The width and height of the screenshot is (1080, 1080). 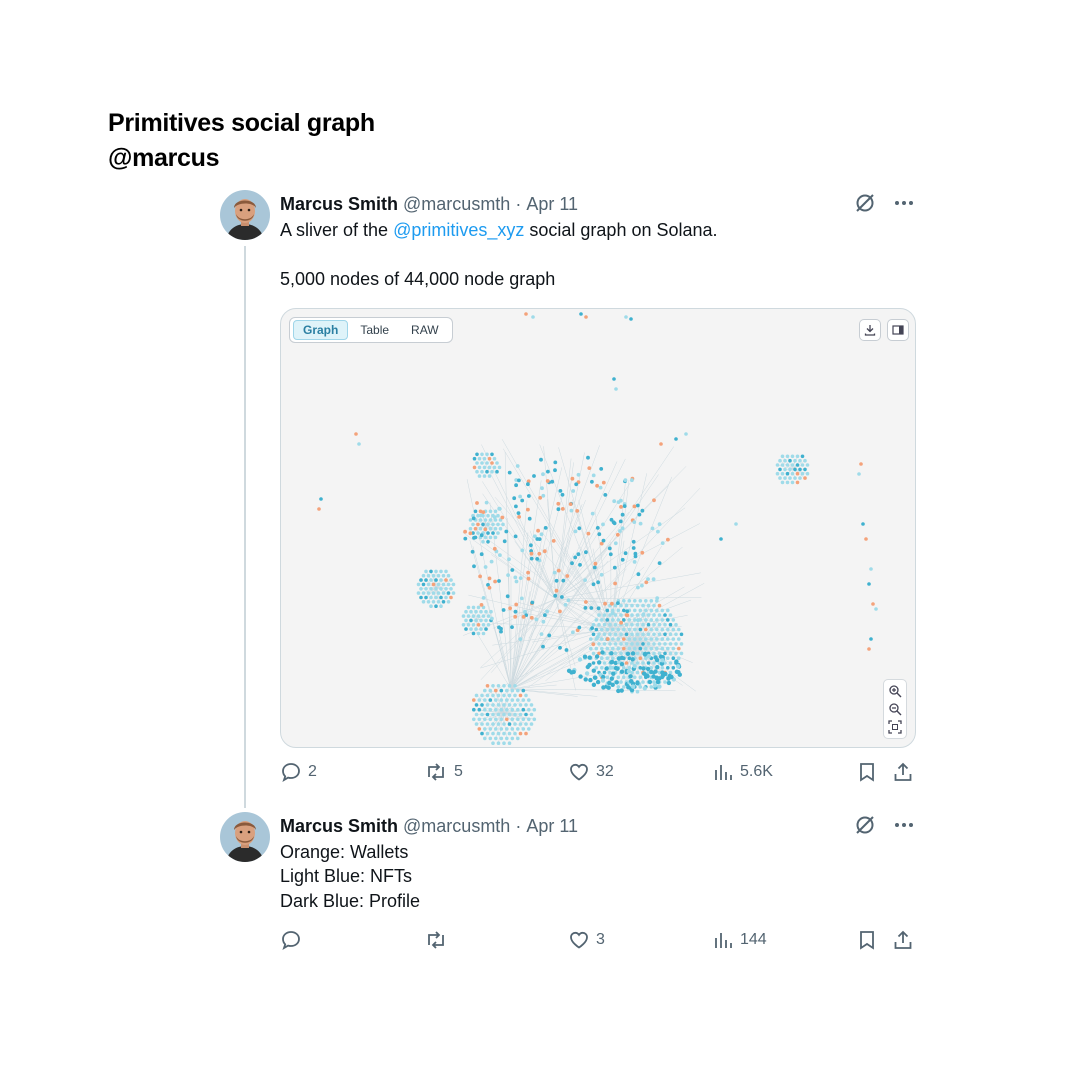 What do you see at coordinates (895, 727) in the screenshot?
I see `fit-screen-icon` at bounding box center [895, 727].